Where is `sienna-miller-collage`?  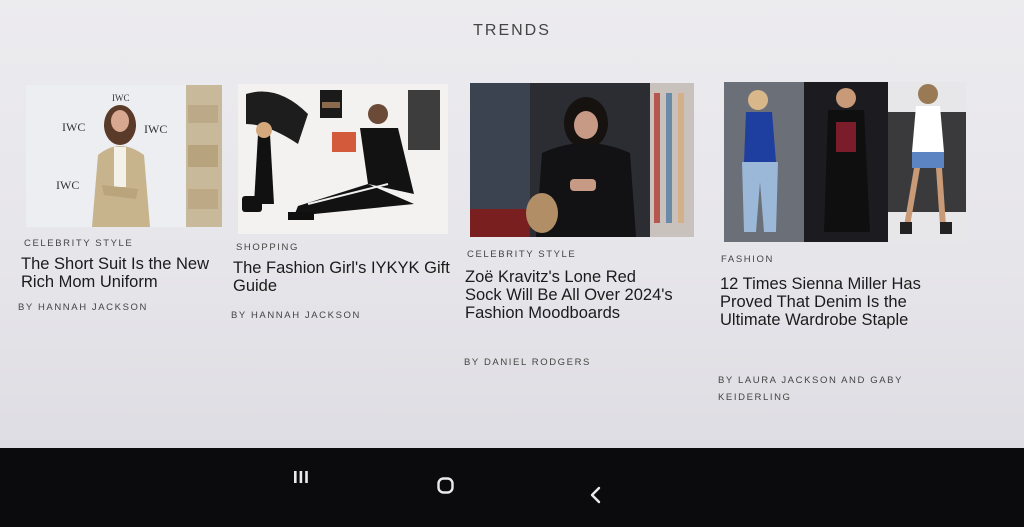
sienna-miller-collage is located at coordinates (845, 162).